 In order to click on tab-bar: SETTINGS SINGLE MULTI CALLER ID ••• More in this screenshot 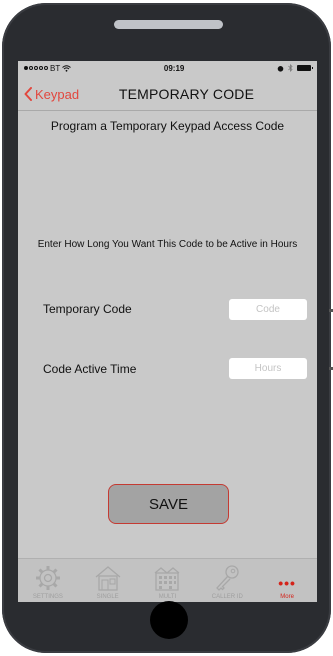, I will do `click(167, 580)`.